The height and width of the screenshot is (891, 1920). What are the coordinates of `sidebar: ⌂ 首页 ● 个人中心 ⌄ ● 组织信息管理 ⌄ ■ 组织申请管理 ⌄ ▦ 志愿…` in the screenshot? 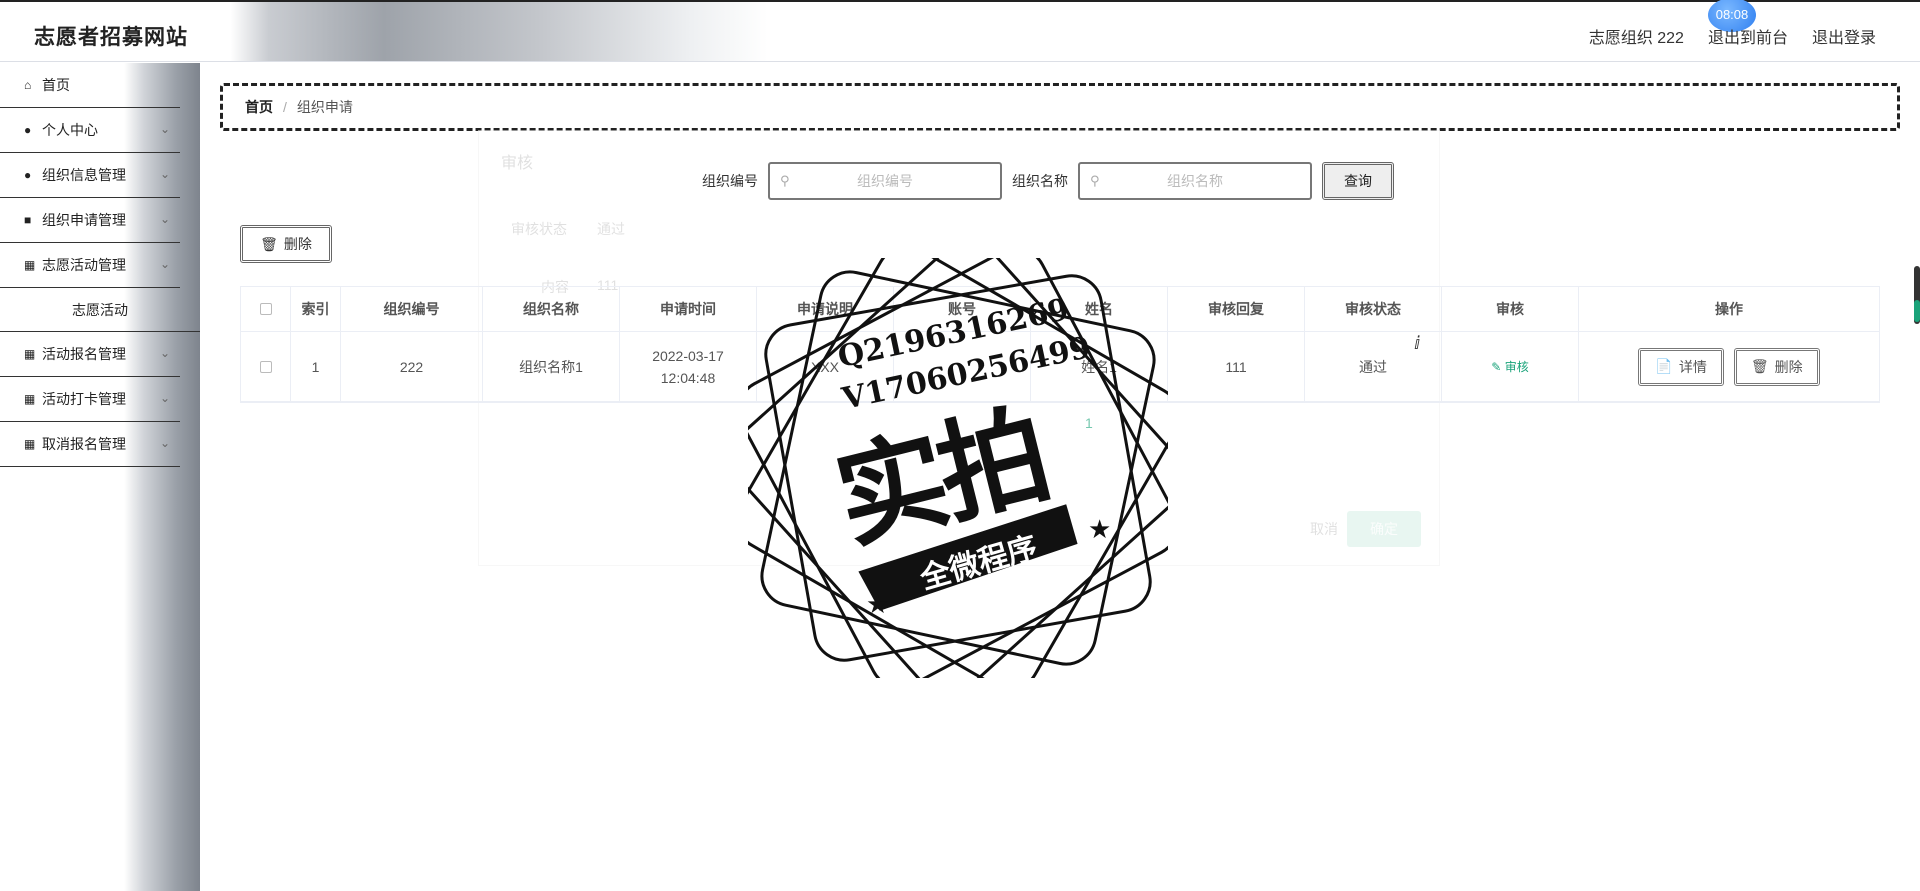 It's located at (100, 477).